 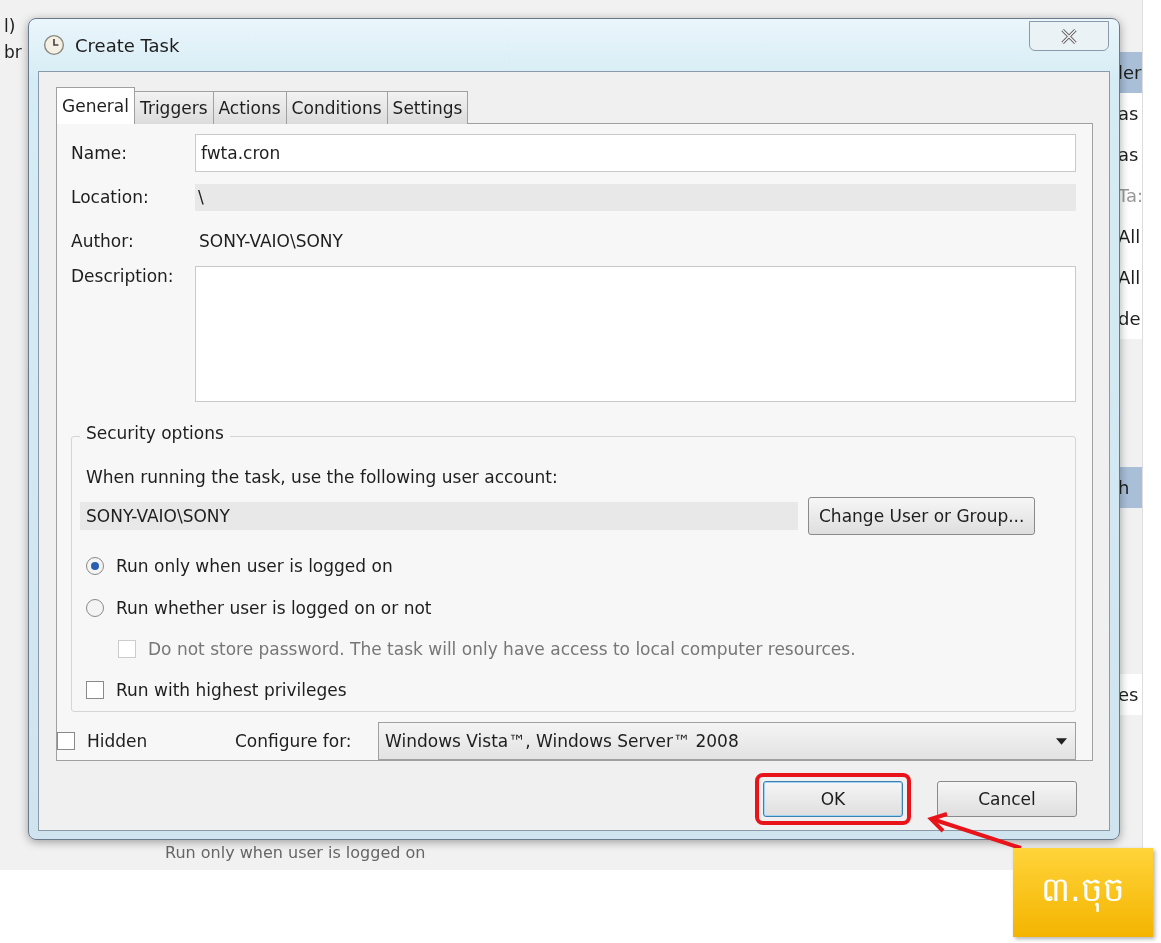 I want to click on background-text: l), so click(x=10, y=26).